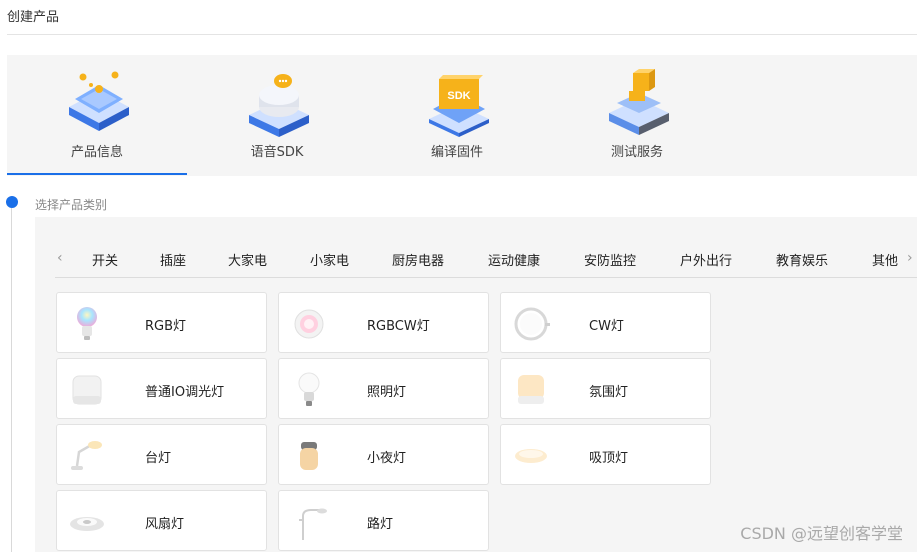  I want to click on step-product-info: 产品信息, so click(97, 115).